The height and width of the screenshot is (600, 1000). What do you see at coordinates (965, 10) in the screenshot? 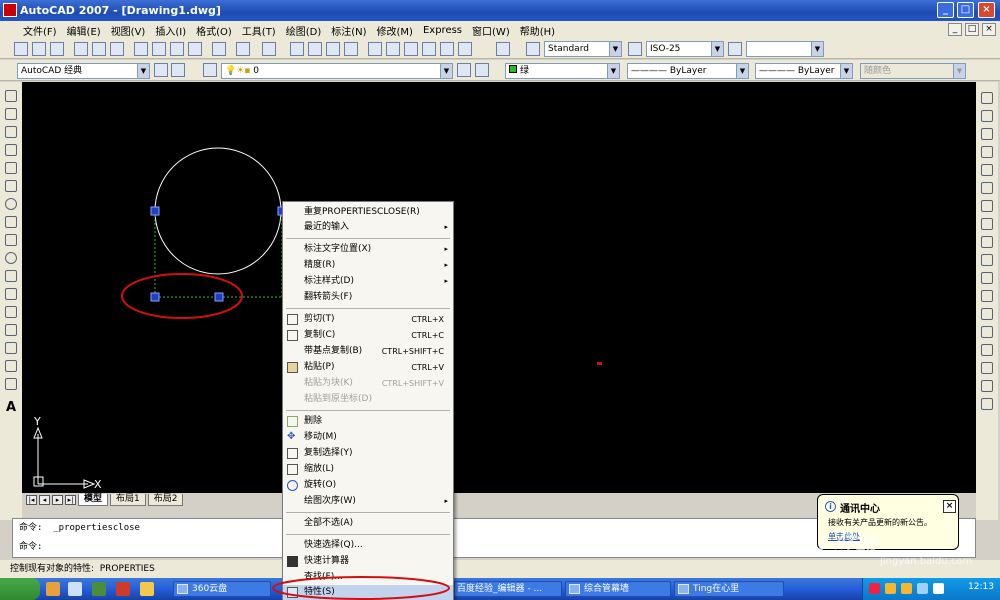
I see `maximize-button: □` at bounding box center [965, 10].